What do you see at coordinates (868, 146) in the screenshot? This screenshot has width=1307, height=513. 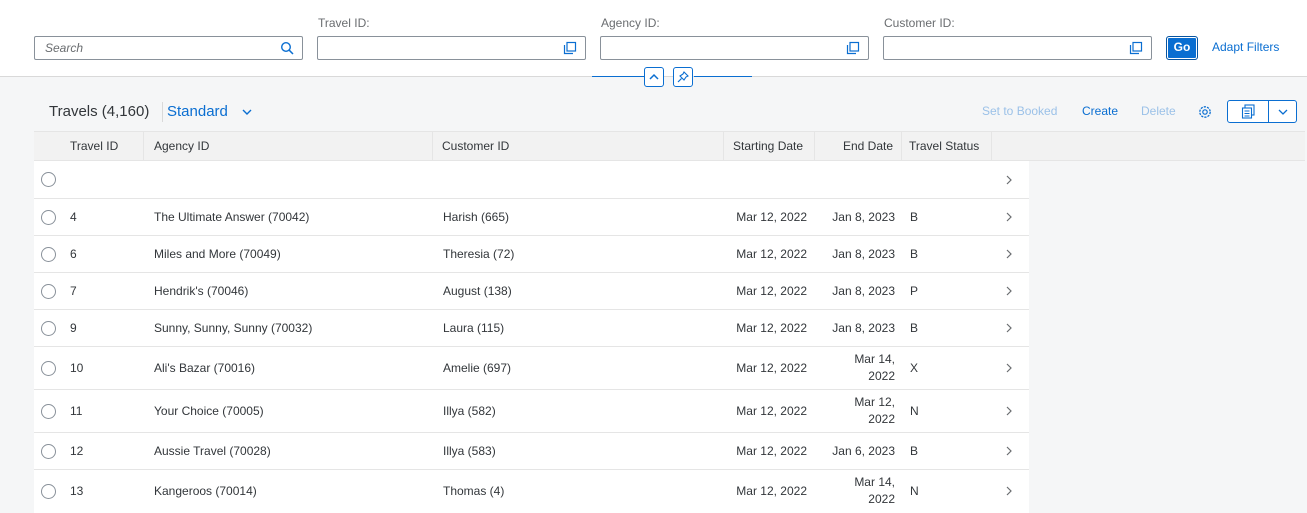 I see `column-header-end-date: End Date` at bounding box center [868, 146].